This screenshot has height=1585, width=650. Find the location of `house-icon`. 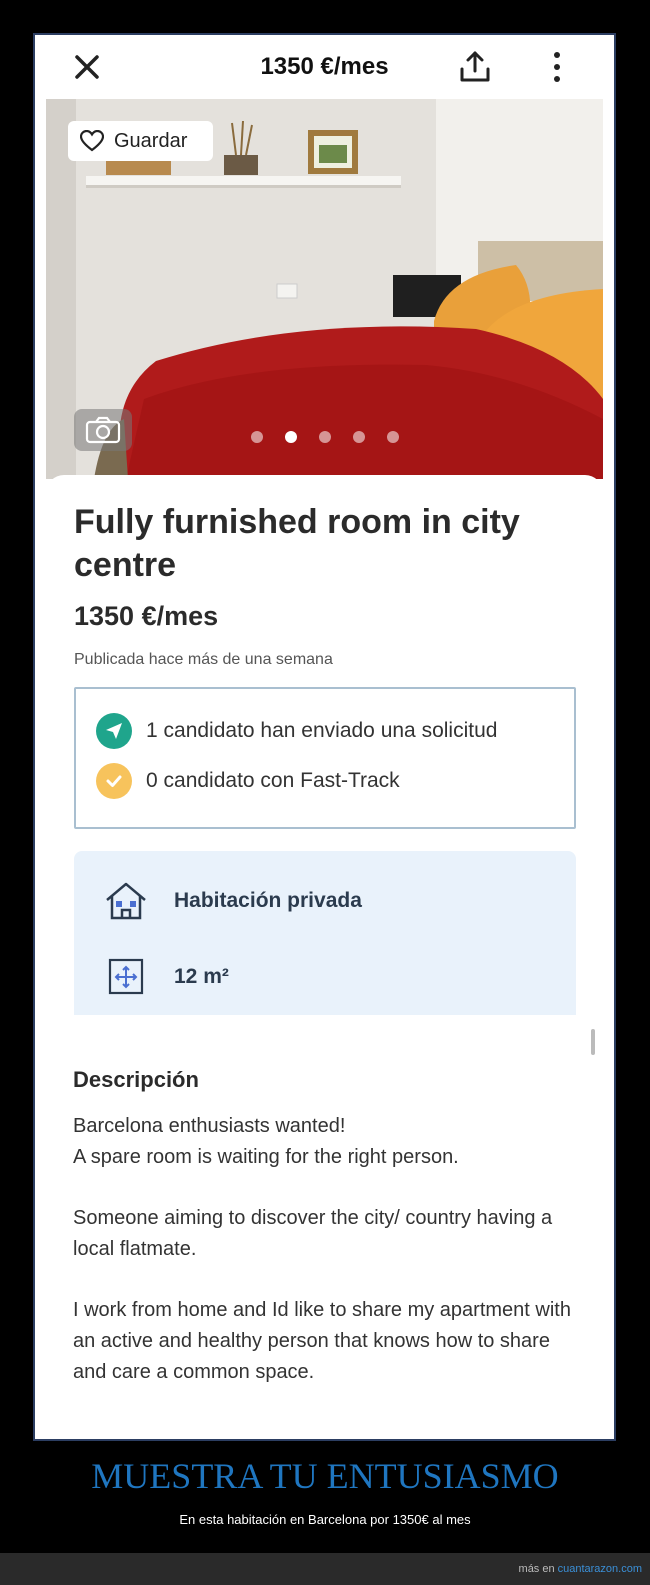

house-icon is located at coordinates (126, 901).